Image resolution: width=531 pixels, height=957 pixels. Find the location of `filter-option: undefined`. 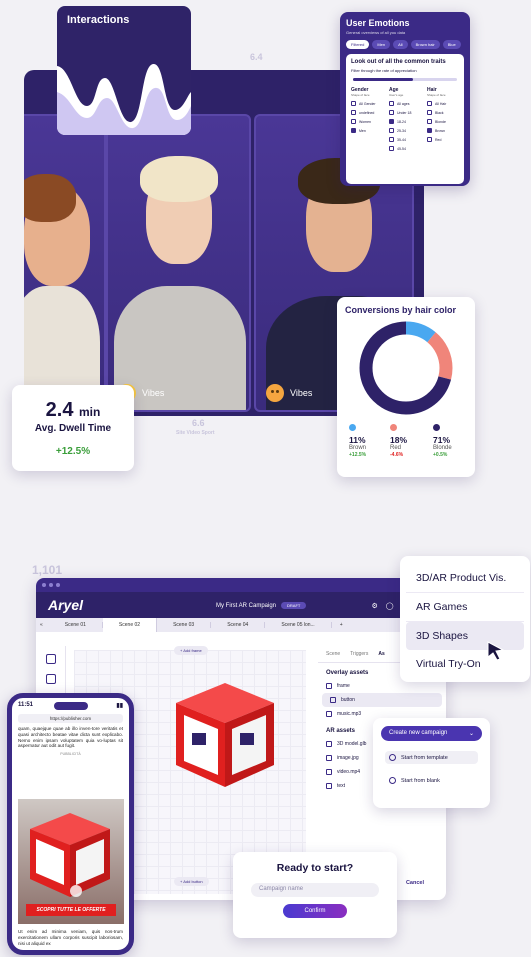

filter-option: undefined is located at coordinates (367, 112).